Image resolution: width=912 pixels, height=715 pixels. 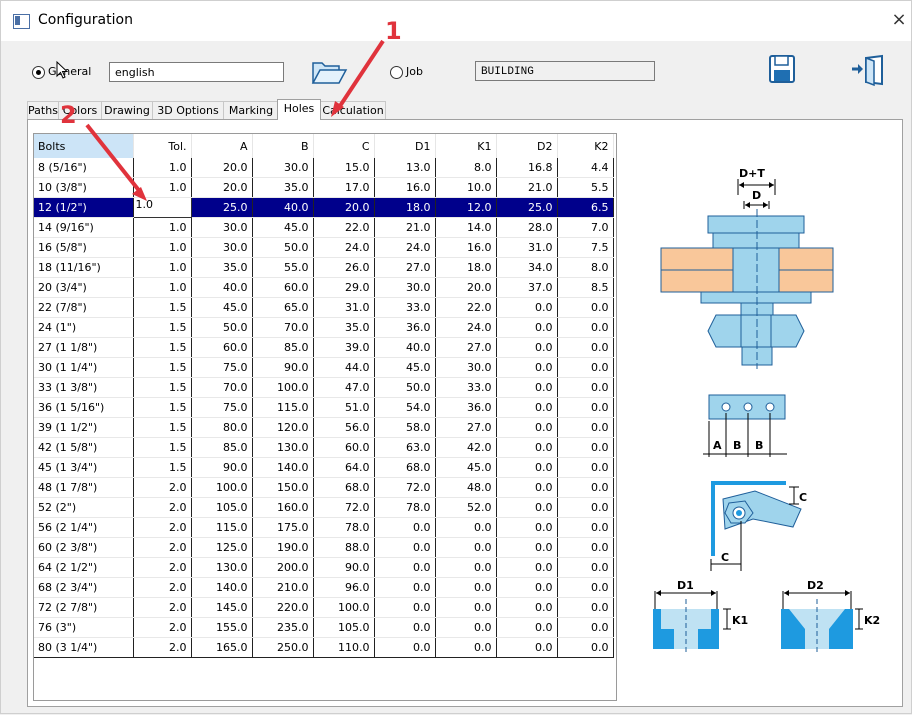 What do you see at coordinates (68, 115) in the screenshot?
I see `annotation-number-2: 2` at bounding box center [68, 115].